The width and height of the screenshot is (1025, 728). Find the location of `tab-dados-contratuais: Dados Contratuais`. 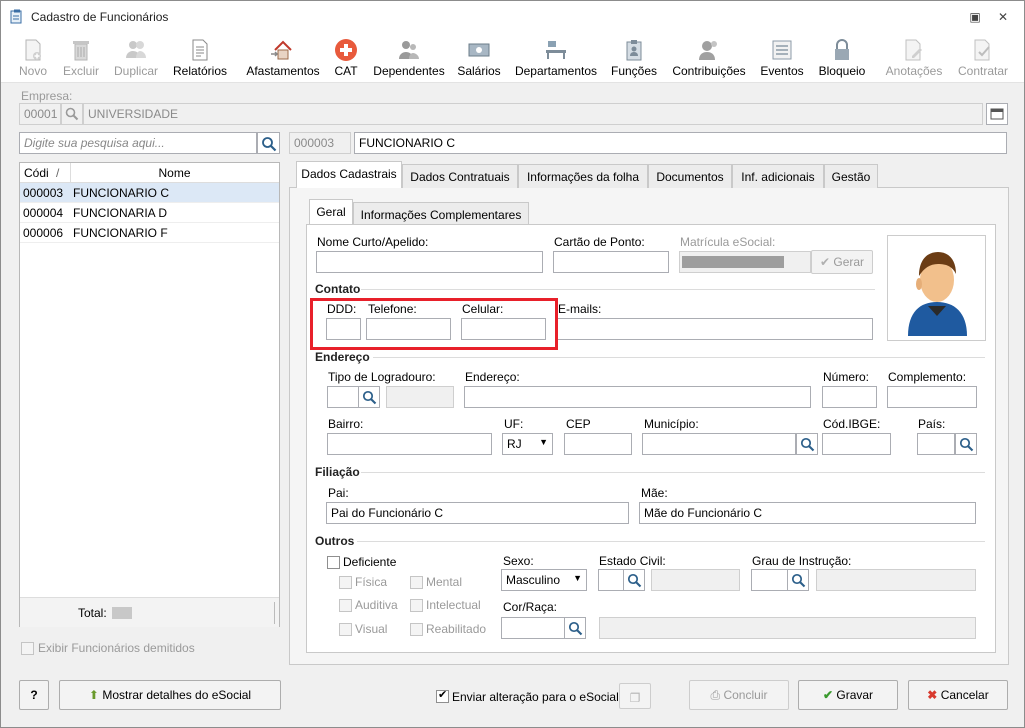

tab-dados-contratuais: Dados Contratuais is located at coordinates (460, 176).